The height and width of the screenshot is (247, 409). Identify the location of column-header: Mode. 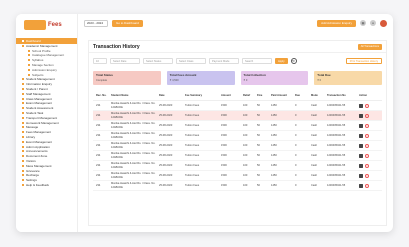
(314, 95).